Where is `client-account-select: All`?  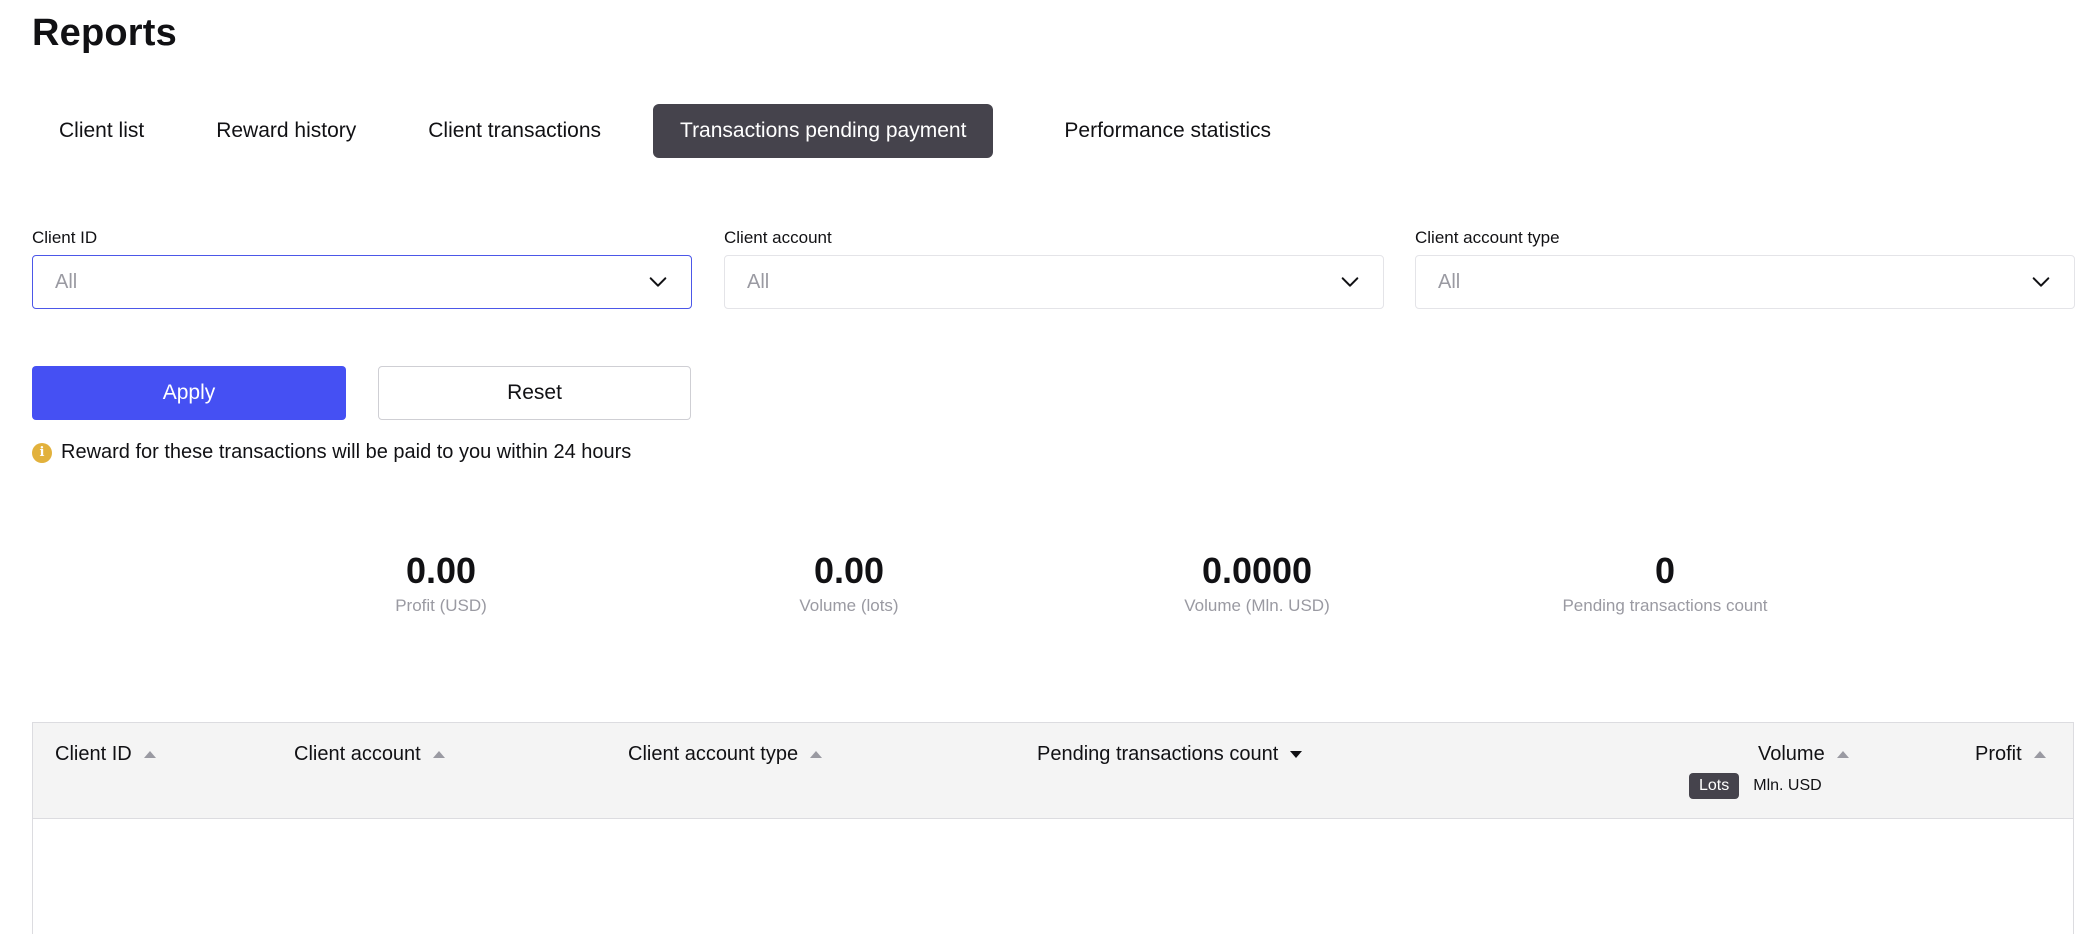 client-account-select: All is located at coordinates (1054, 282).